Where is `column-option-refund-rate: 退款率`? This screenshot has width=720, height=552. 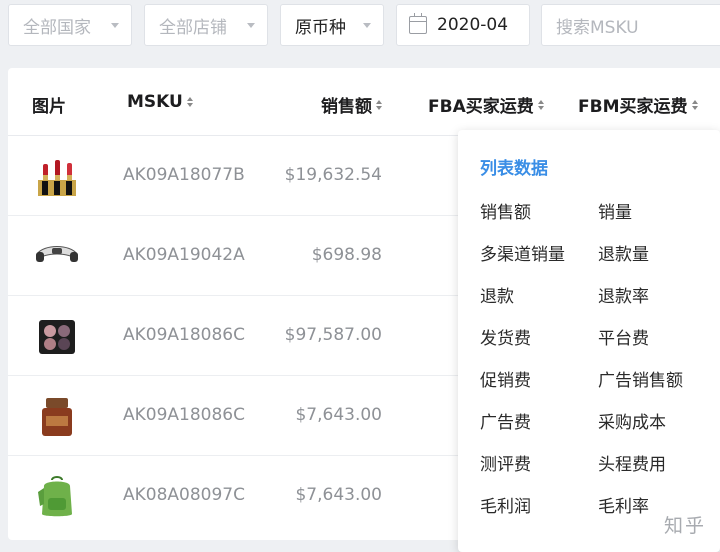 column-option-refund-rate: 退款率 is located at coordinates (623, 294).